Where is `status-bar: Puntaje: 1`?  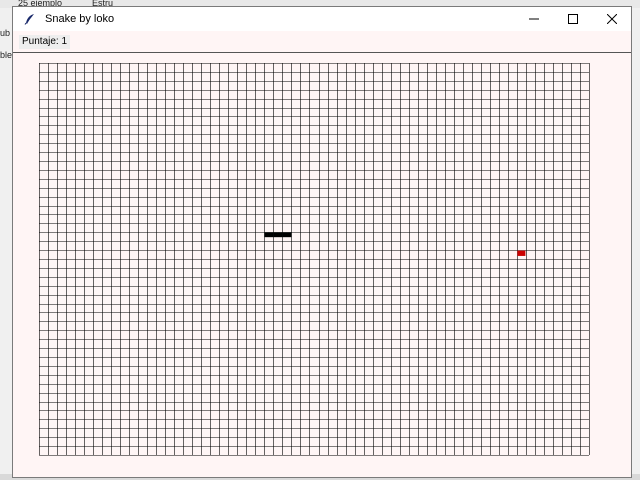 status-bar: Puntaje: 1 is located at coordinates (322, 42).